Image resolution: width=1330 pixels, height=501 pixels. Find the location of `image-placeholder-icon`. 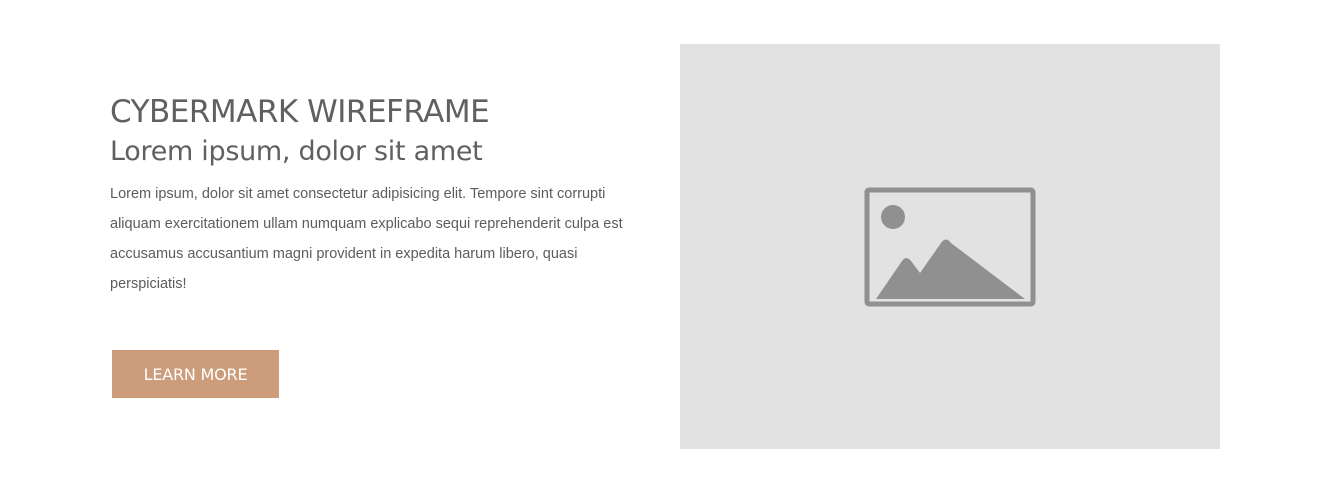

image-placeholder-icon is located at coordinates (950, 247).